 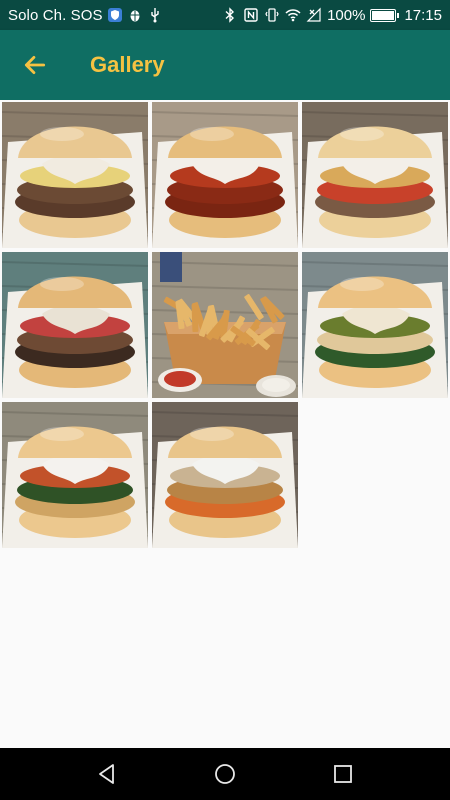 I want to click on battery-percent: 100%, so click(x=346, y=15).